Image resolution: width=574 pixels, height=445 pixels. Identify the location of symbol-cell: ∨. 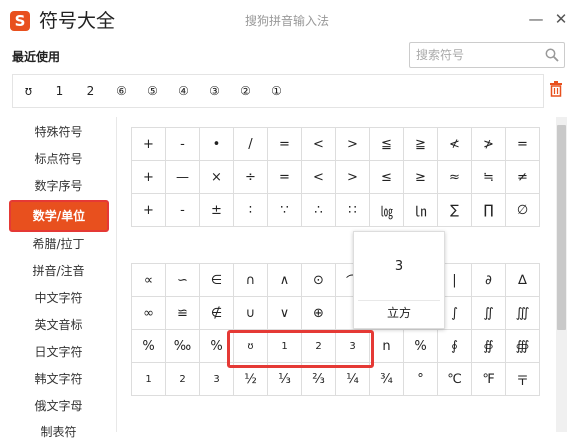
(285, 313).